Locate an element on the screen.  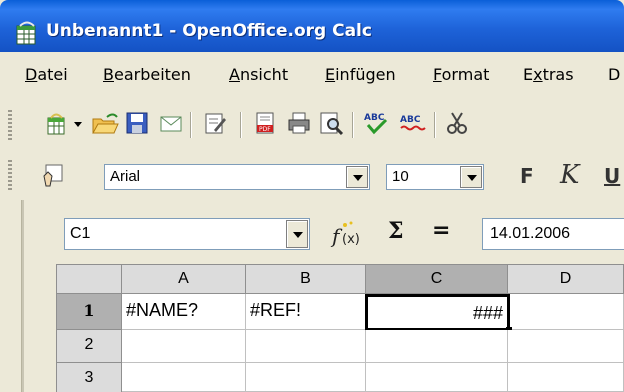
column-header-d: D is located at coordinates (566, 279).